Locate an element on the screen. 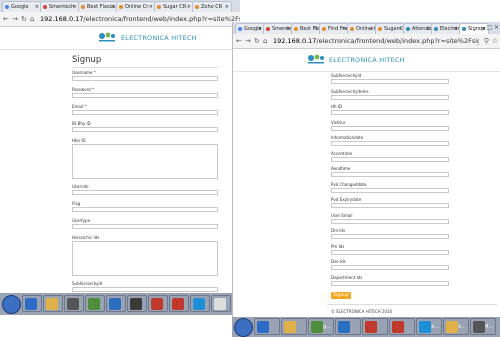 The height and width of the screenshot is (337, 500). tab-label: Google is located at coordinates (20, 7).